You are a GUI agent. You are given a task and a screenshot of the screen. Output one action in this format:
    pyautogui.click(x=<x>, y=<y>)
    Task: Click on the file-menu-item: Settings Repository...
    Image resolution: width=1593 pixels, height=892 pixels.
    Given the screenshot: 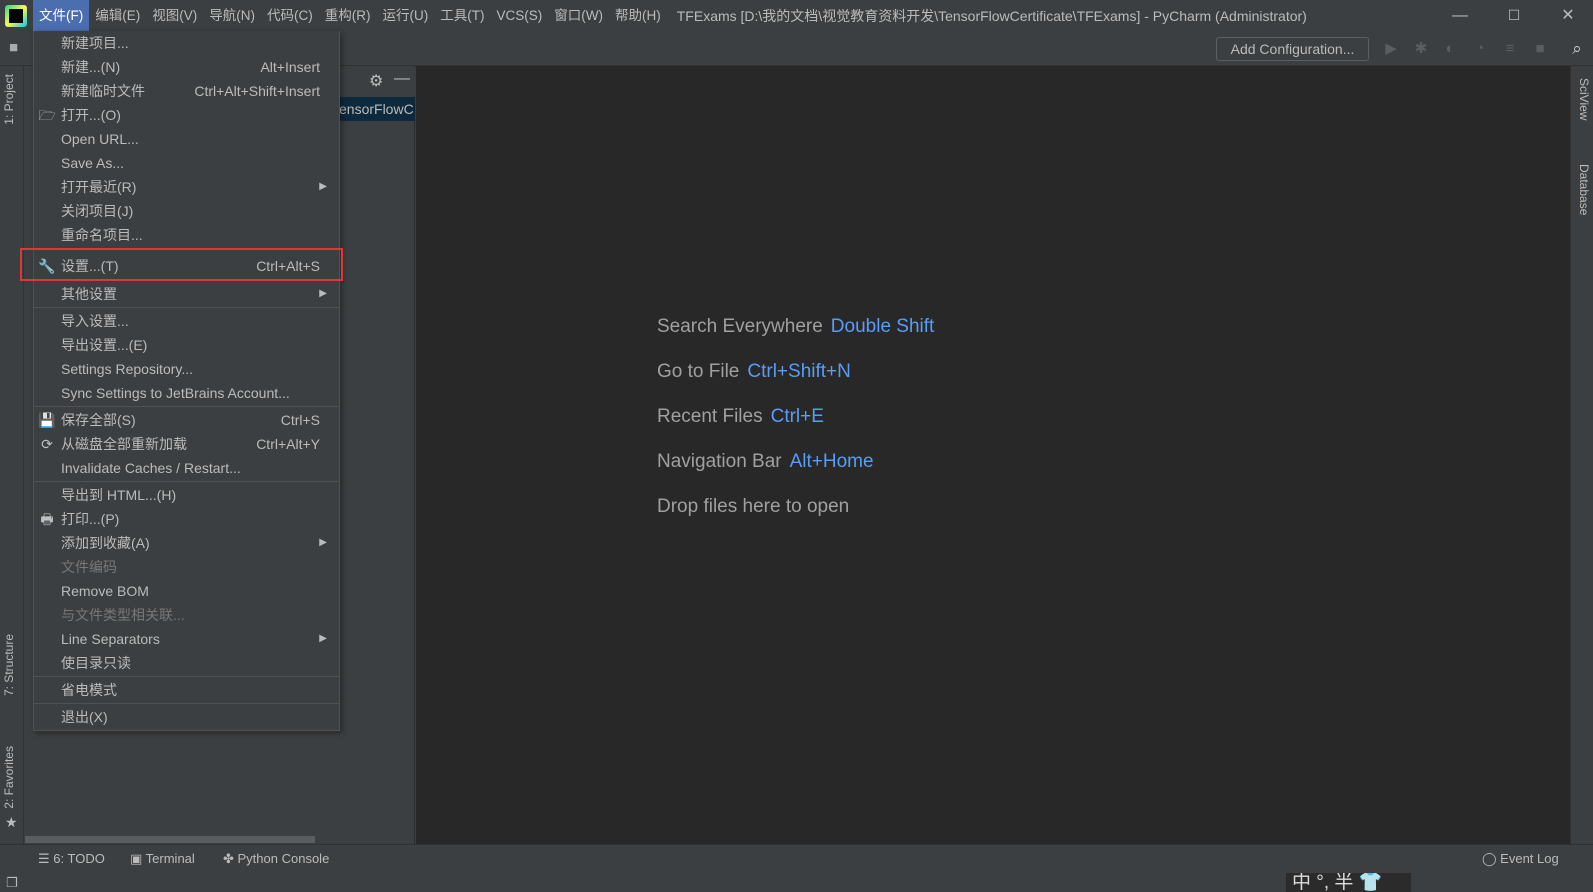 What is the action you would take?
    pyautogui.click(x=186, y=369)
    